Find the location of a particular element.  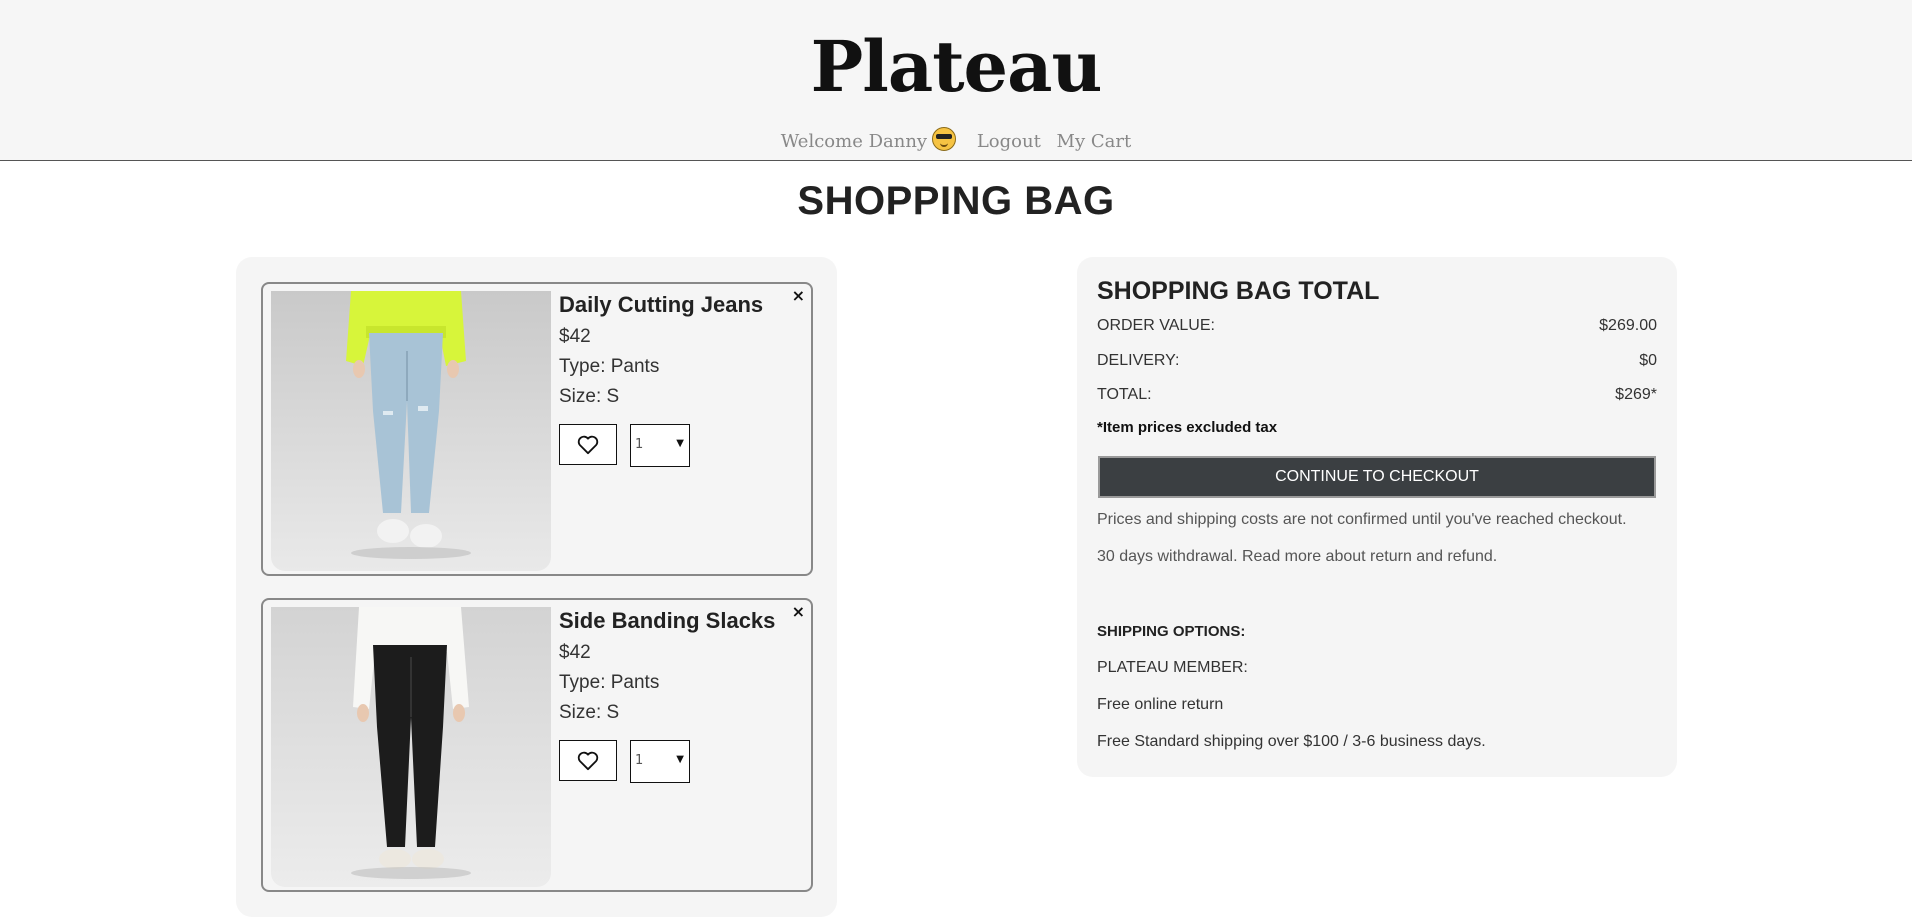

product-name: Daily Cutting Jeans is located at coordinates (661, 305).